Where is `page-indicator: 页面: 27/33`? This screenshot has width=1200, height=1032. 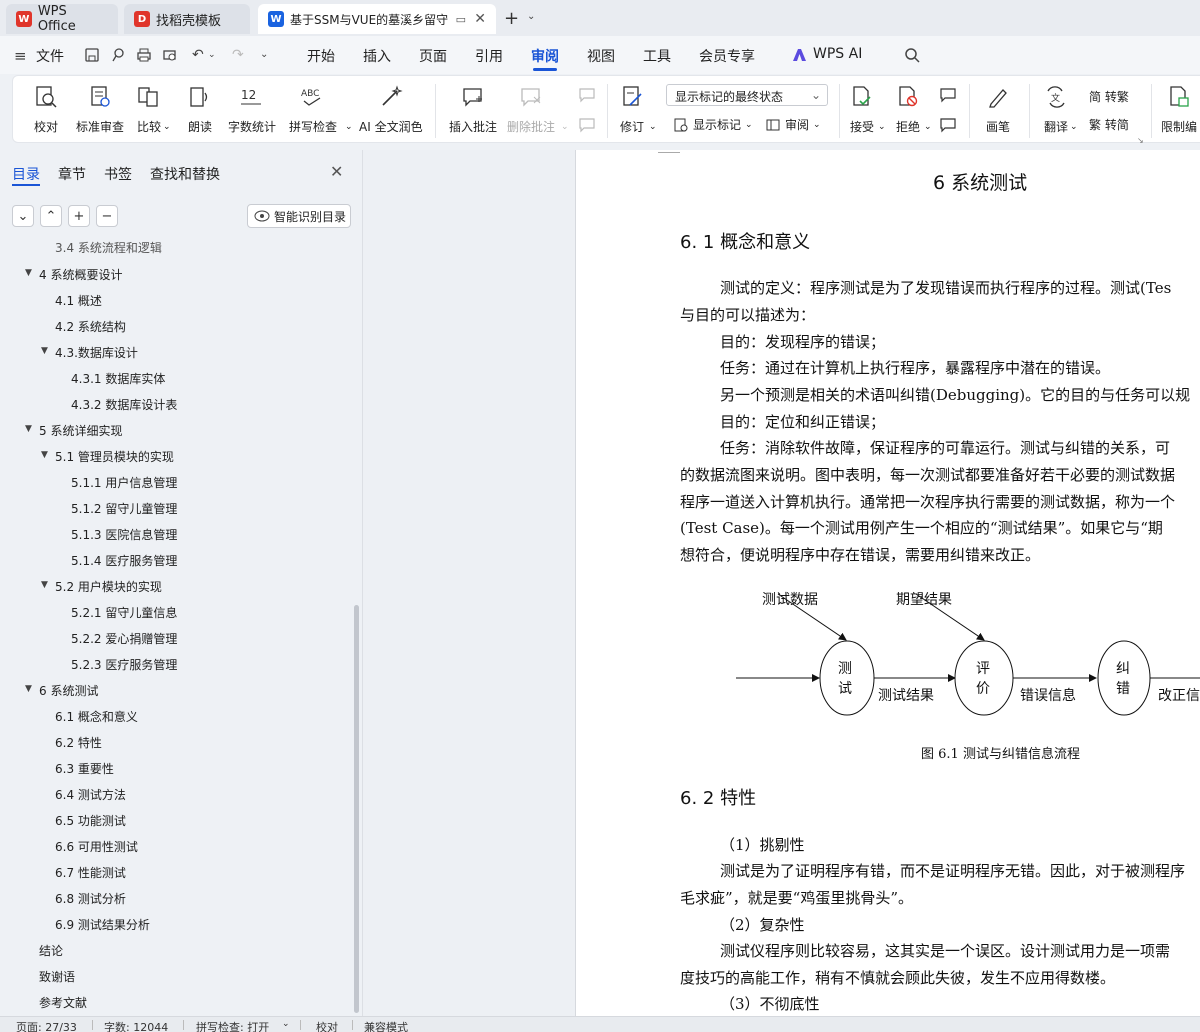 page-indicator: 页面: 27/33 is located at coordinates (46, 1025).